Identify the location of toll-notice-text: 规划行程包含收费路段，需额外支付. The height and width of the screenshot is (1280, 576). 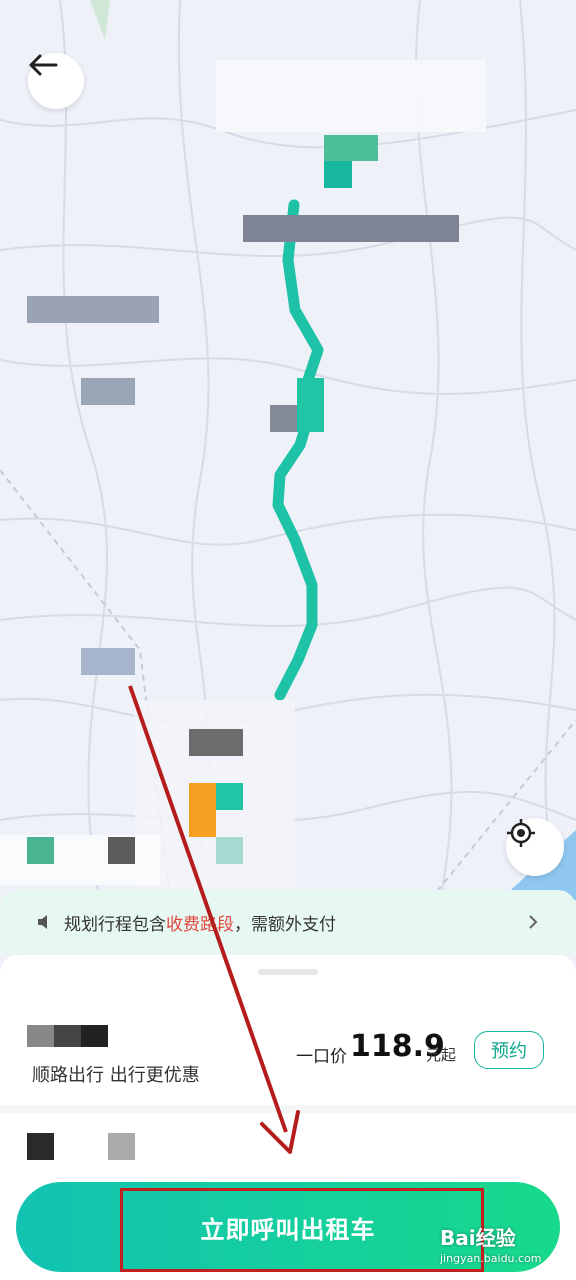
(295, 922).